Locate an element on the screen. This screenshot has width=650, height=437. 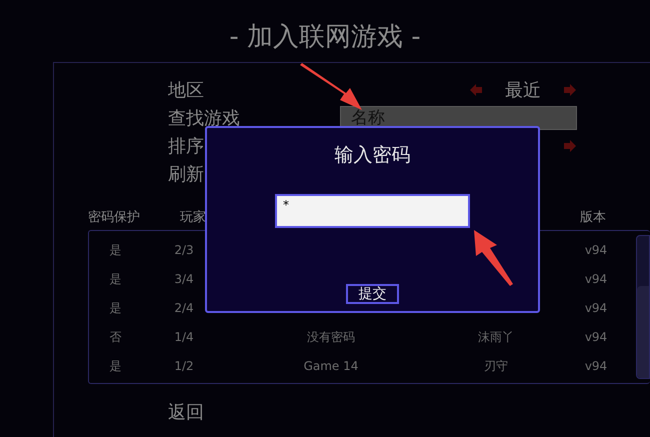
table-cell: 2/4 is located at coordinates (184, 308).